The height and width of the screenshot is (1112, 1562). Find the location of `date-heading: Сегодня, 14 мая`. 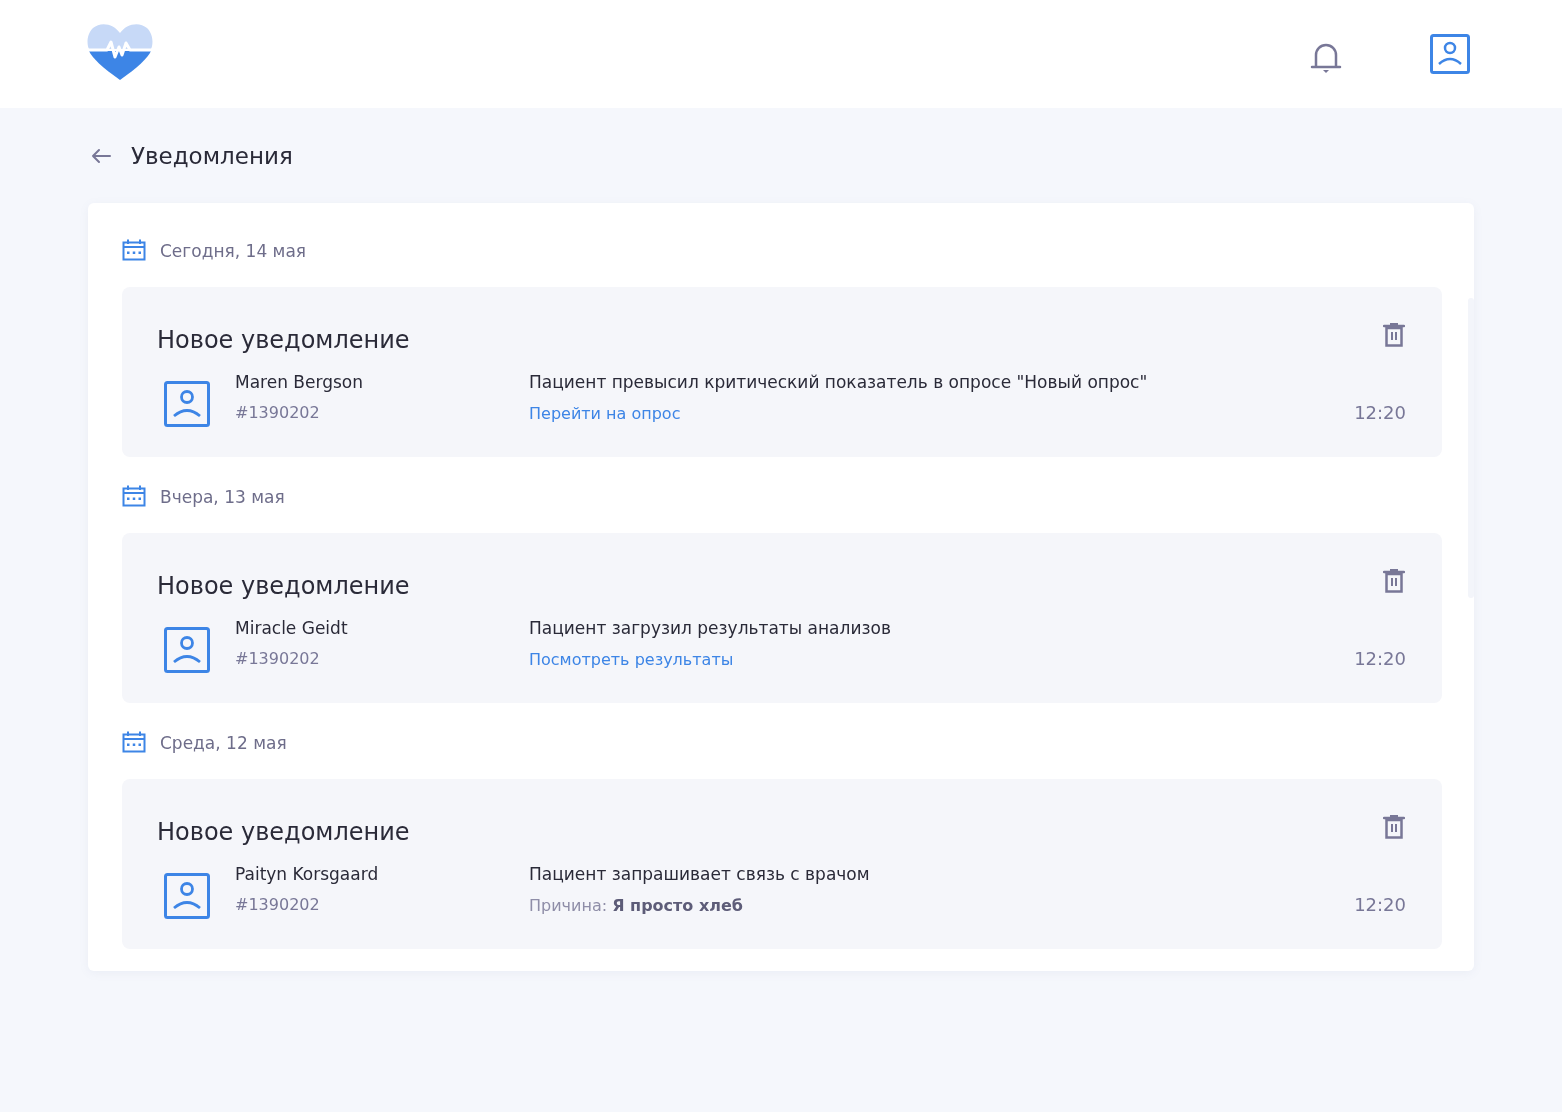

date-heading: Сегодня, 14 мая is located at coordinates (233, 251).